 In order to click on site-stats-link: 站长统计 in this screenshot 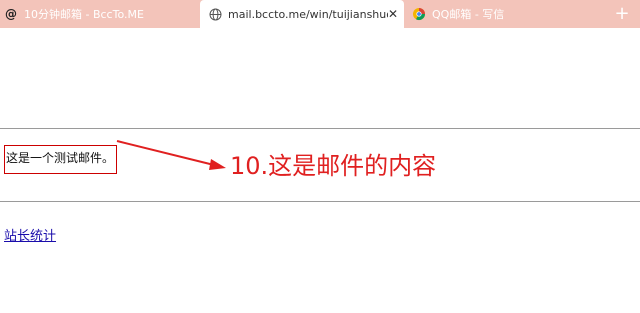, I will do `click(30, 234)`.